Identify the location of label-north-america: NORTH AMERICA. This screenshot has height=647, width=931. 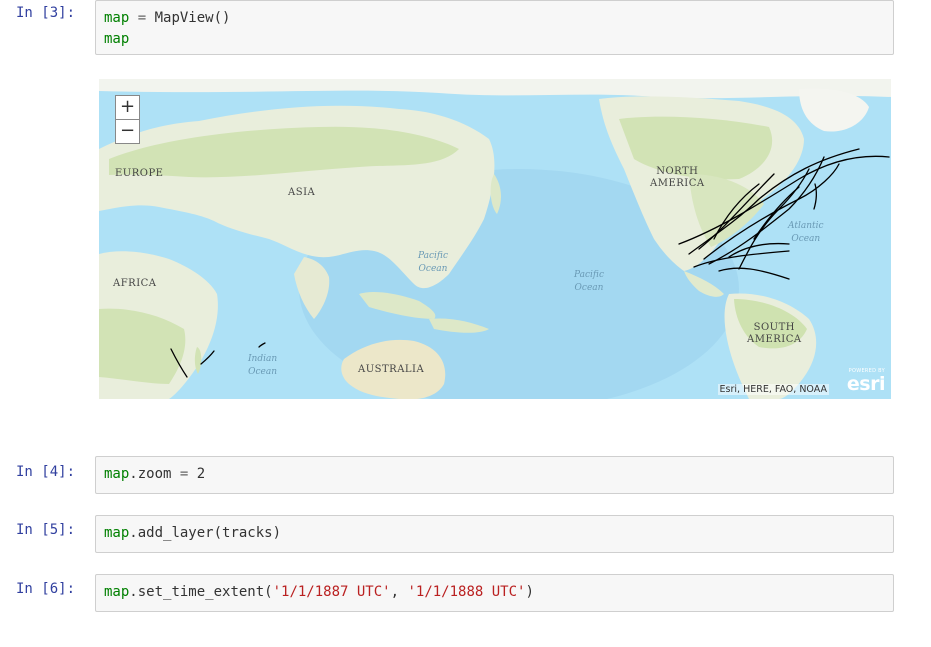
(677, 178).